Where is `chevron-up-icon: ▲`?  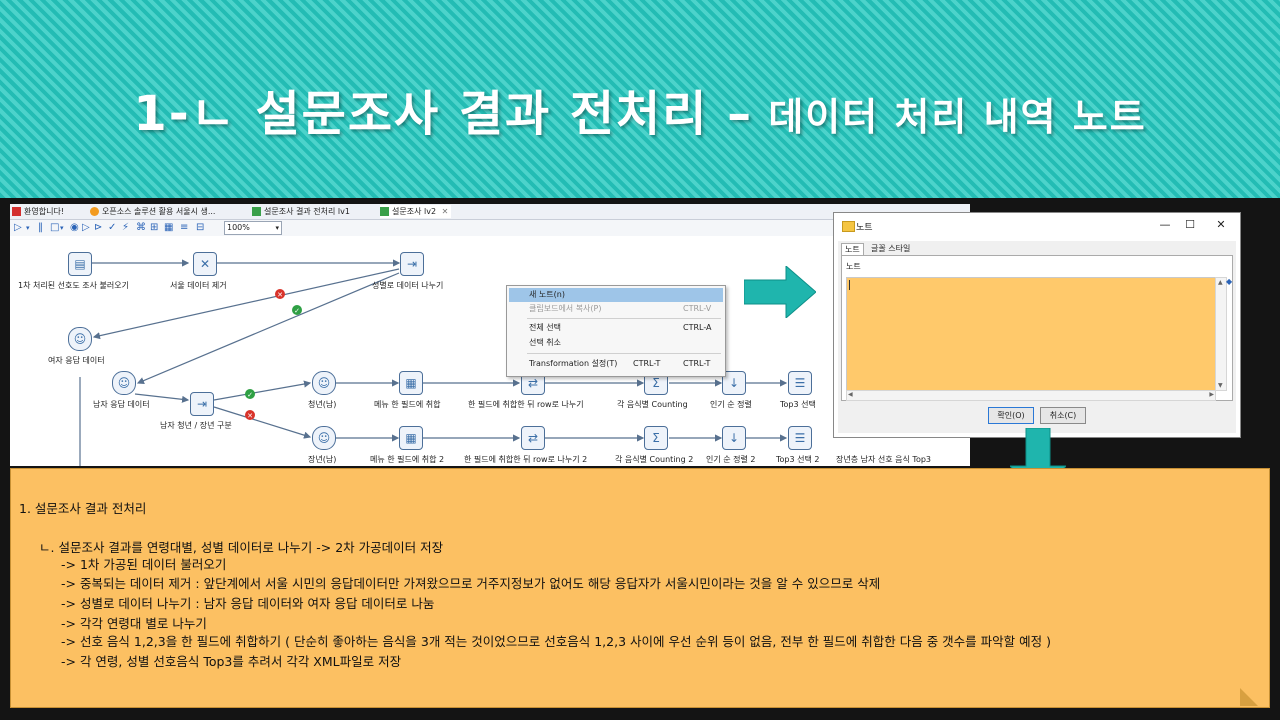 chevron-up-icon: ▲ is located at coordinates (1220, 282).